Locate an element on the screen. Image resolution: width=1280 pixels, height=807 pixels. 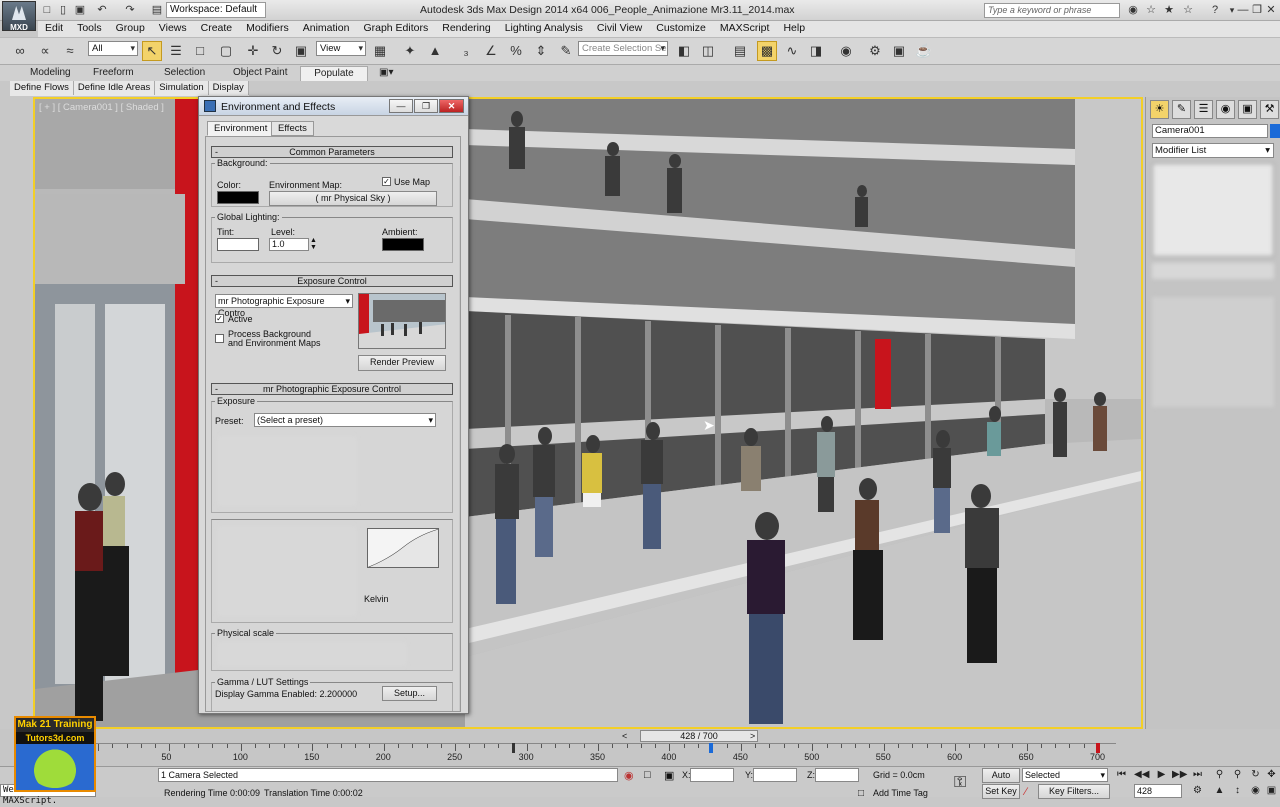
menu-customize: Customize is located at coordinates (681, 28).